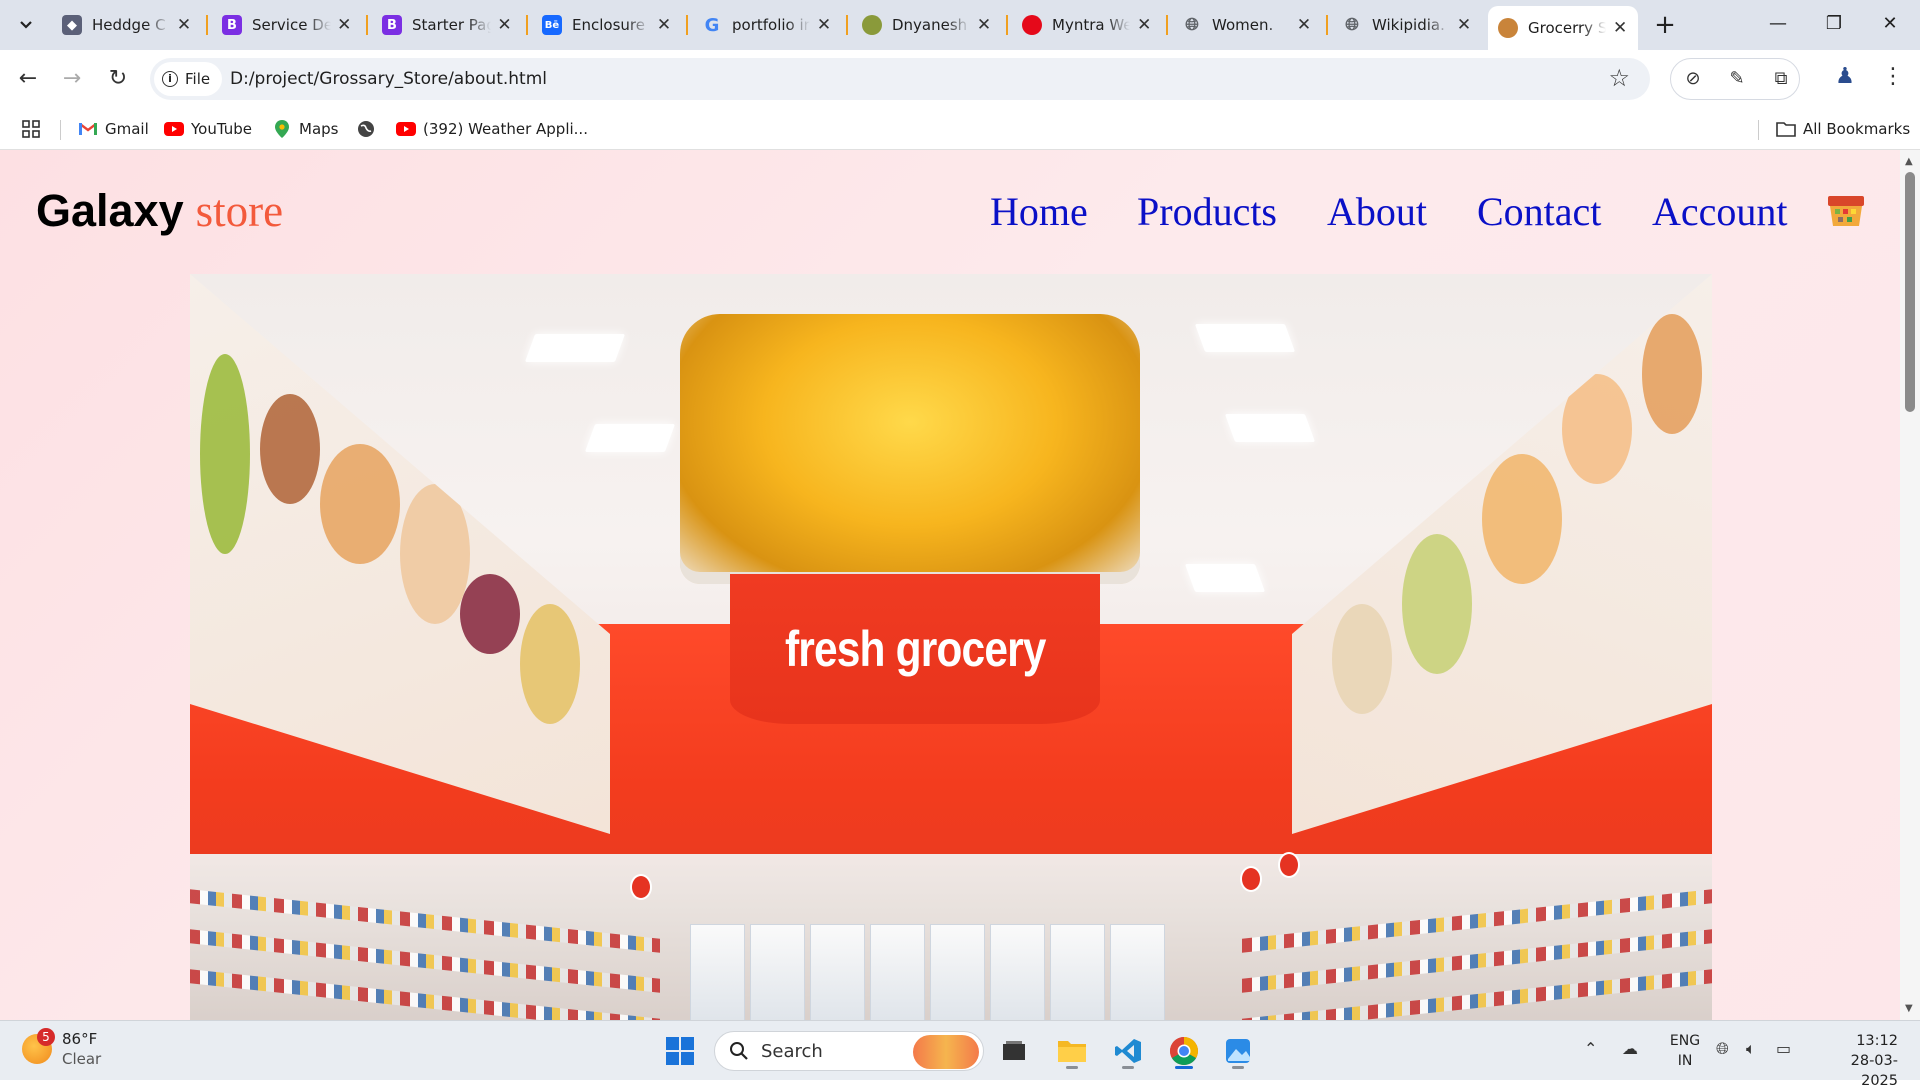  I want to click on hero-sign-text: fresh grocery, so click(915, 649).